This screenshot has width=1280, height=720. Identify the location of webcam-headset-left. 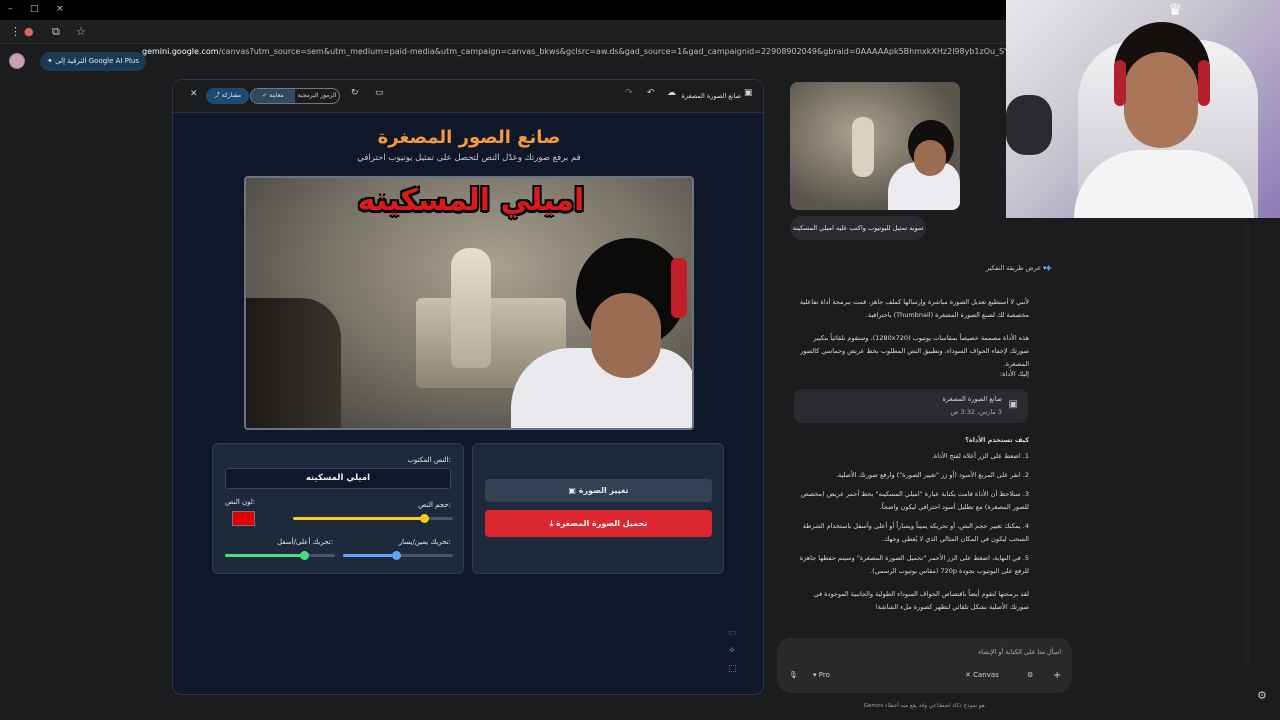
(1120, 83).